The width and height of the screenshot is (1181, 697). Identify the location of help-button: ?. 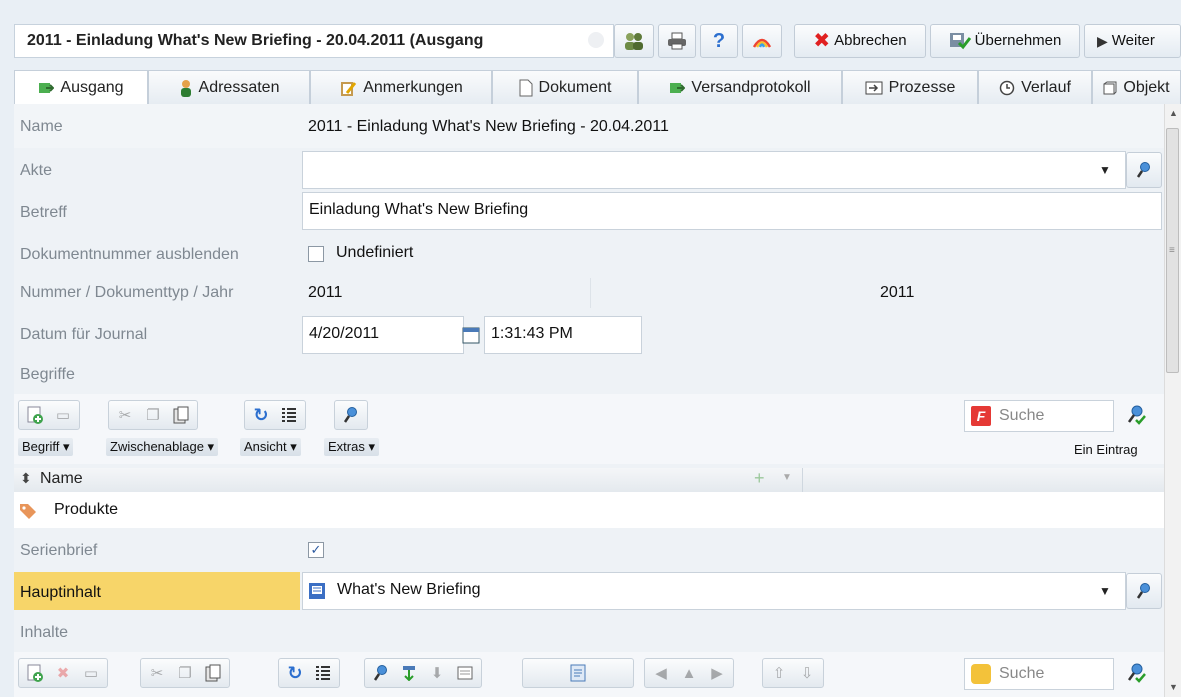
(719, 41).